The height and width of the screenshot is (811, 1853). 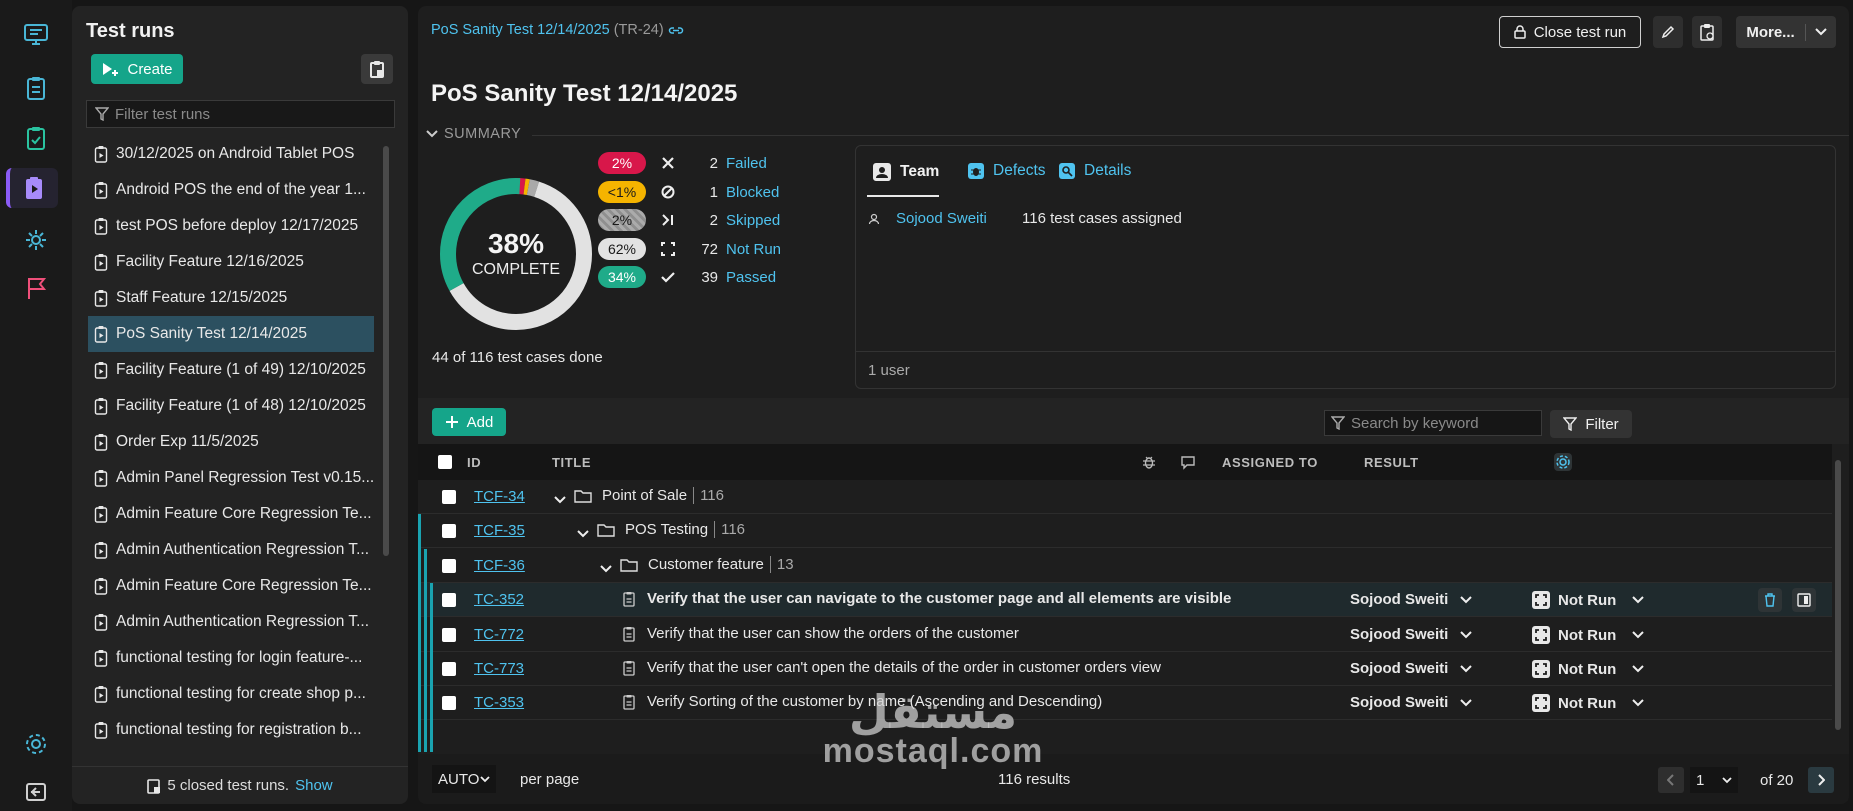 I want to click on closed-runs-button, so click(x=377, y=69).